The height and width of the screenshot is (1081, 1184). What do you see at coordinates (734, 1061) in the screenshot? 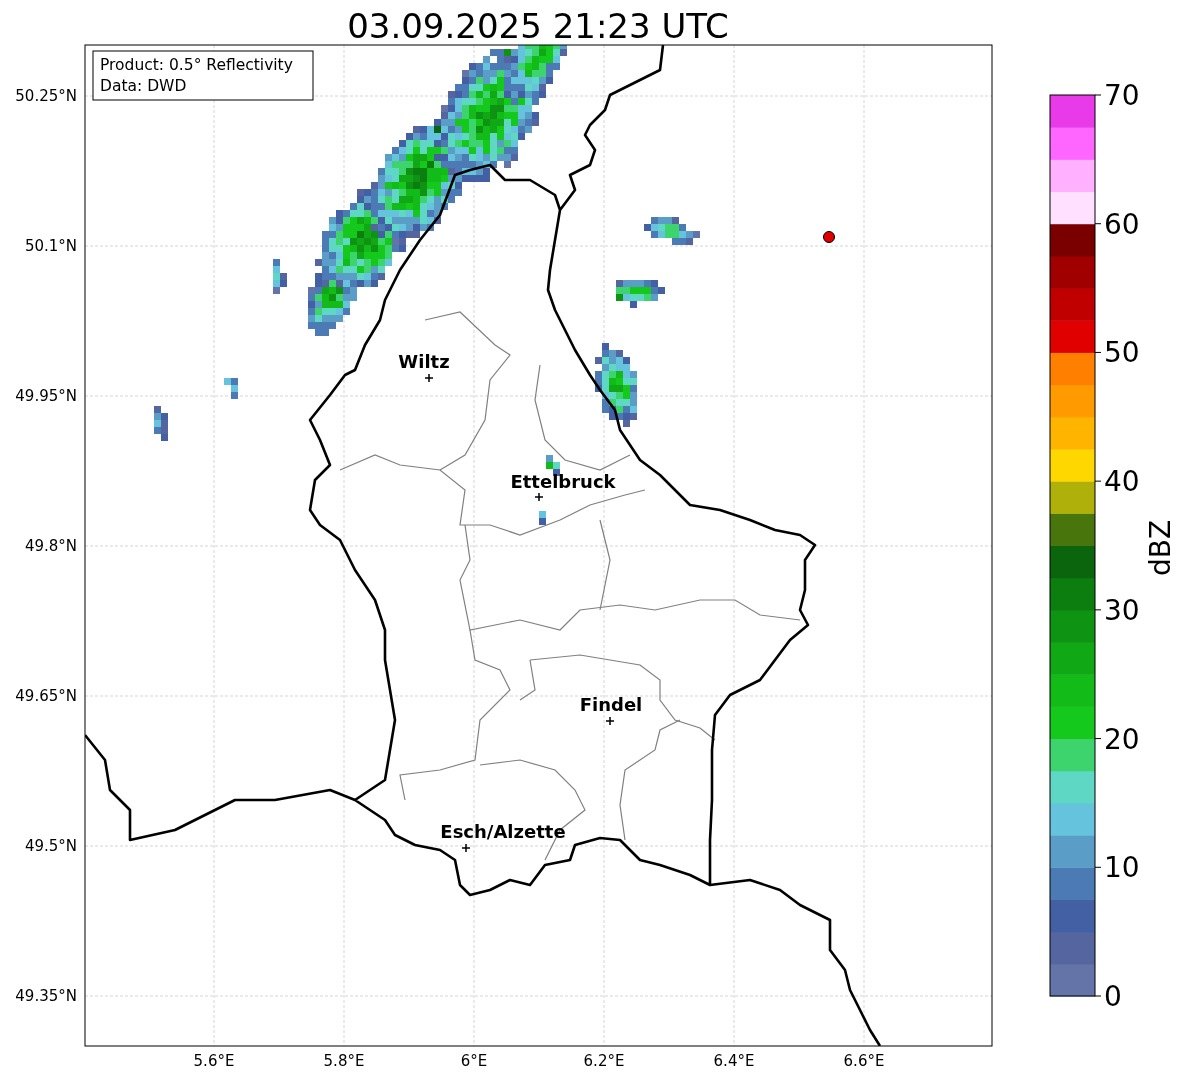
I see `longitude-label: 6.4°E` at bounding box center [734, 1061].